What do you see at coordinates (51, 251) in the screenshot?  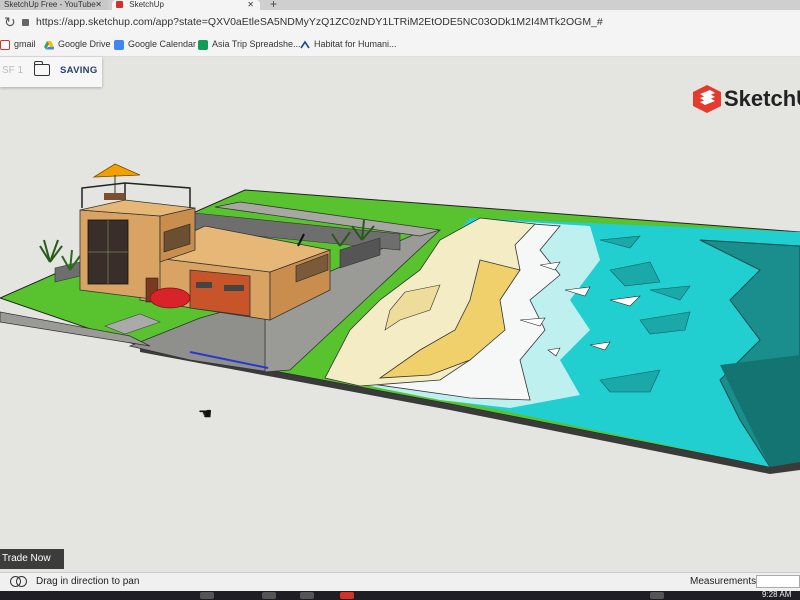 I see `palm-left` at bounding box center [51, 251].